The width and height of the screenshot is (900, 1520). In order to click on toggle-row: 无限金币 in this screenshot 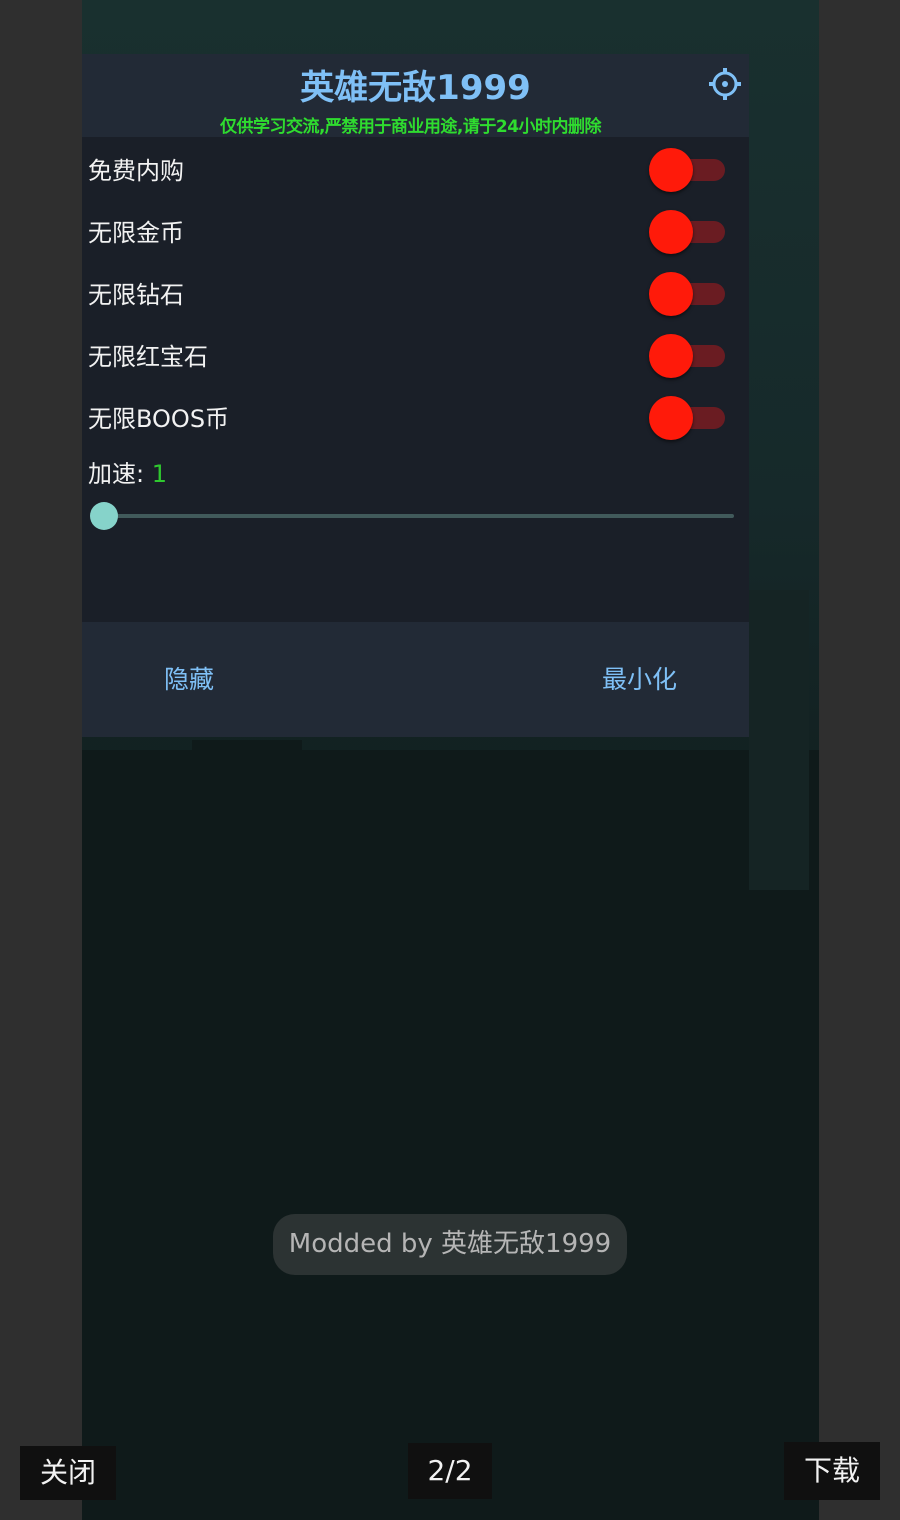, I will do `click(415, 232)`.